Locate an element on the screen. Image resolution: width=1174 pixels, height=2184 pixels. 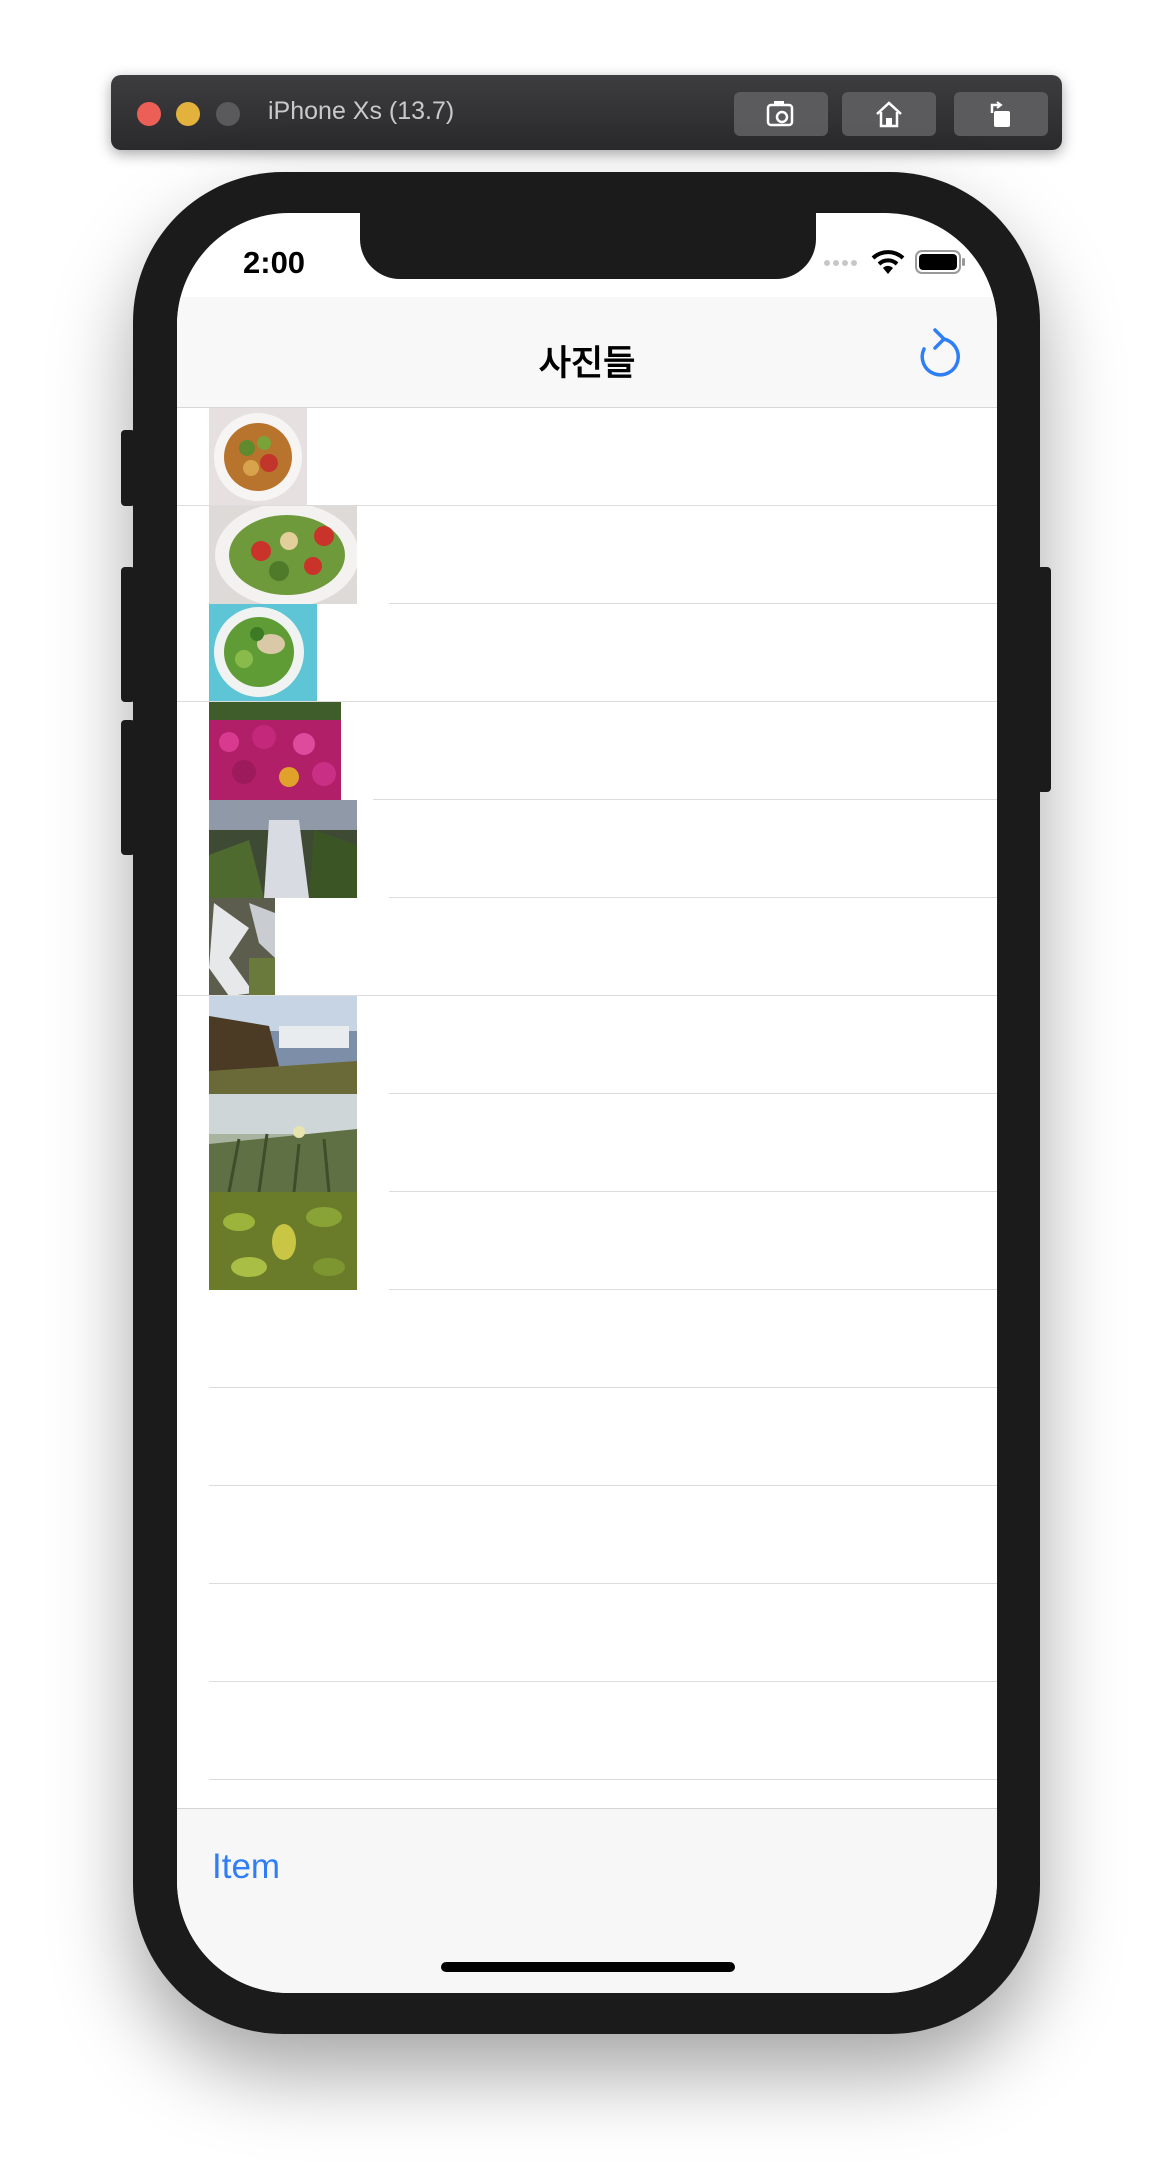
volume-down-button is located at coordinates (128, 787).